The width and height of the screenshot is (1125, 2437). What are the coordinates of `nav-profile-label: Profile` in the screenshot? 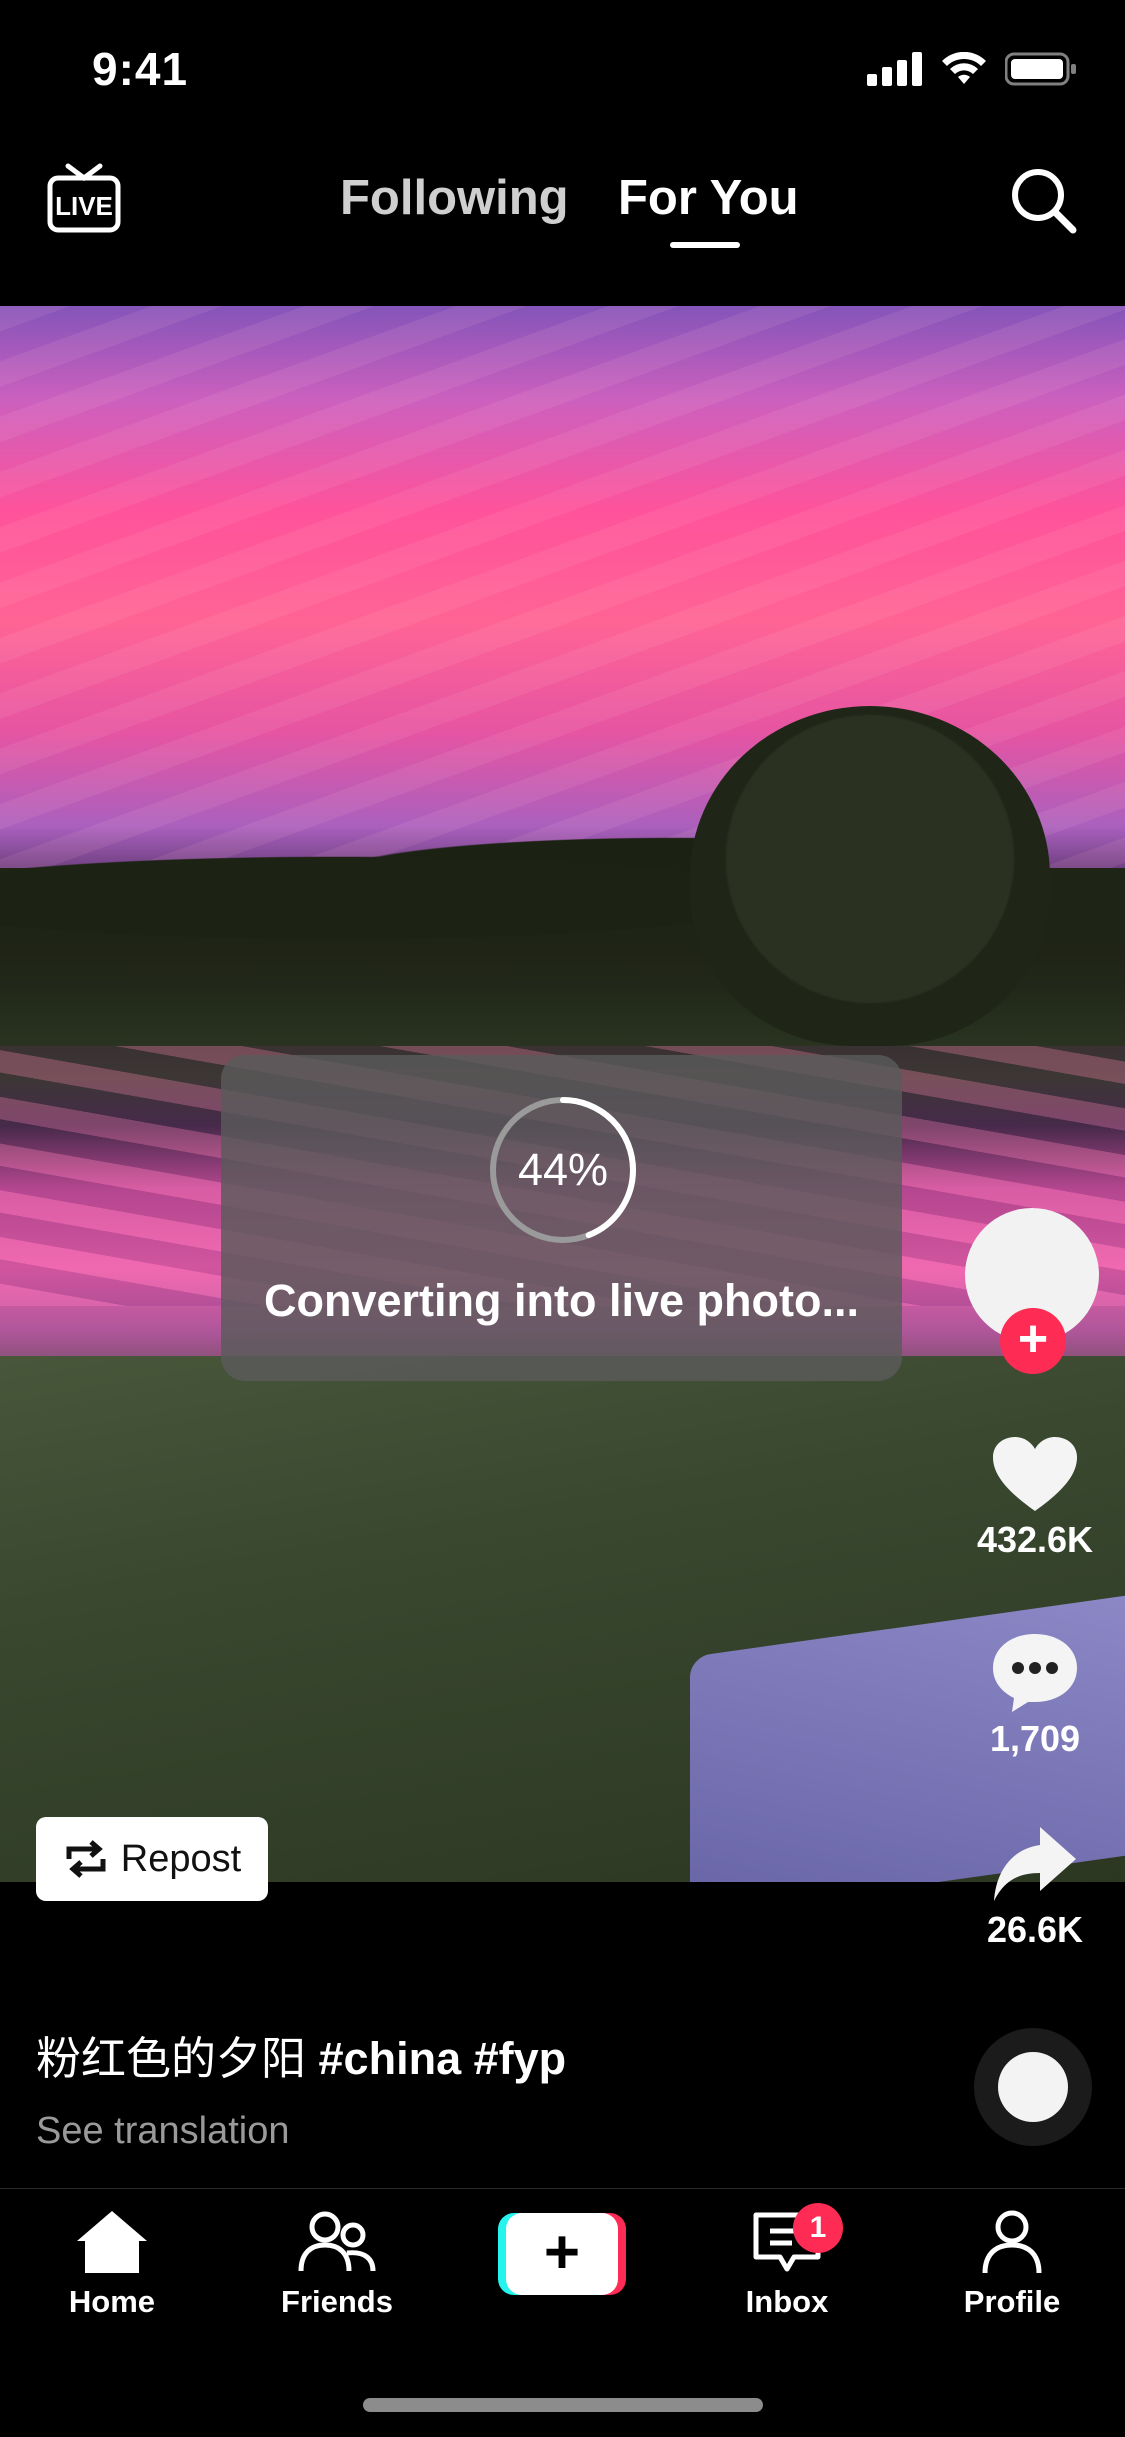 It's located at (1012, 2301).